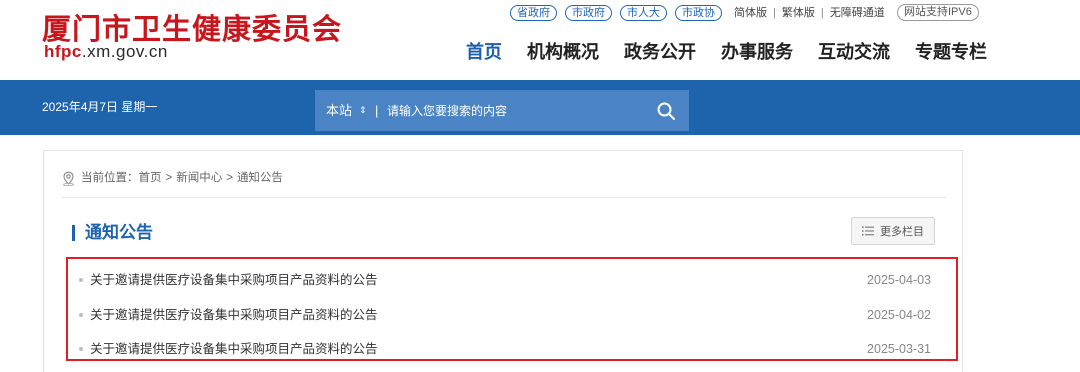 This screenshot has width=1080, height=372. Describe the element at coordinates (533, 13) in the screenshot. I see `gov-link-provincial-government: 省政府` at that location.